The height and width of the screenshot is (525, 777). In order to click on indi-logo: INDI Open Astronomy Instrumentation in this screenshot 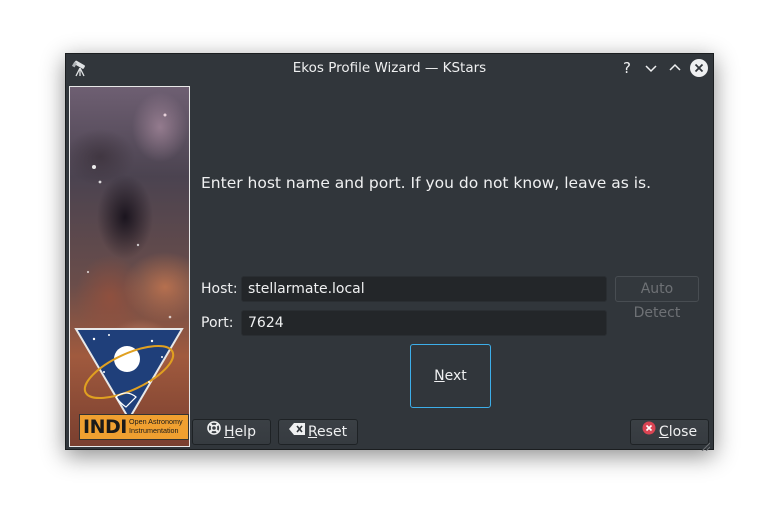, I will do `click(131, 384)`.